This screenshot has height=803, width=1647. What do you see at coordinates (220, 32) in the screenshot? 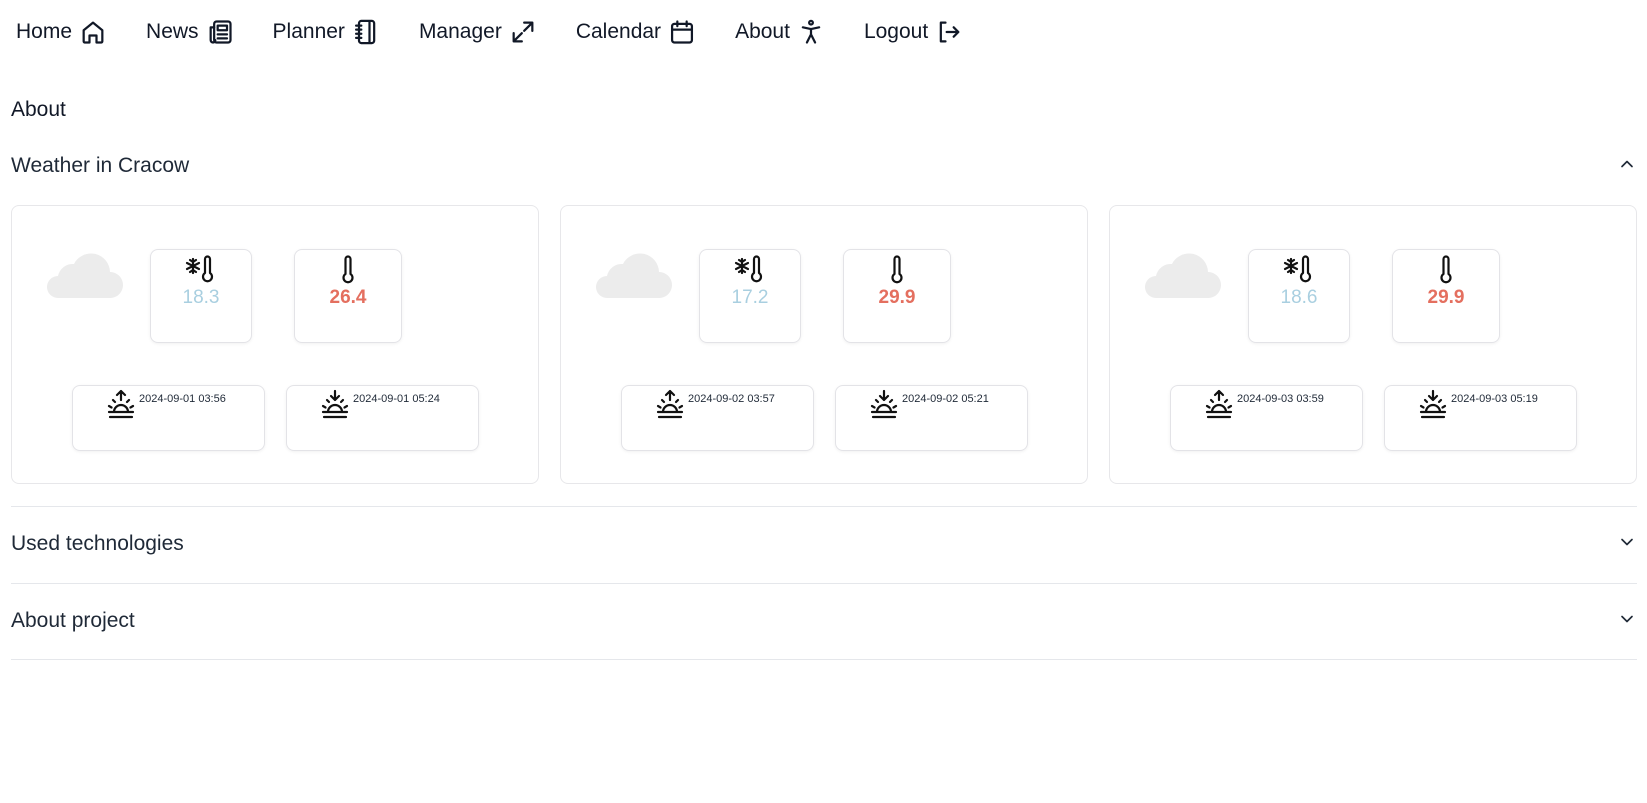
I see `newspaper-icon` at bounding box center [220, 32].